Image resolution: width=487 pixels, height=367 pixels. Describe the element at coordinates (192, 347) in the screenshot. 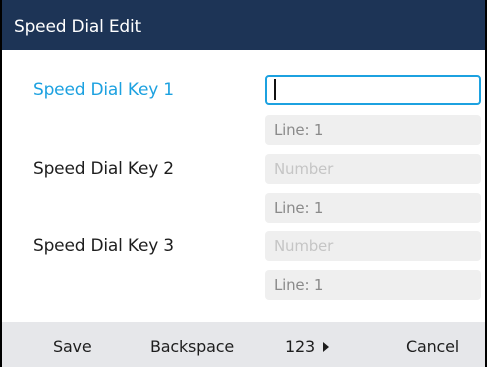

I see `backspace-button: Backspace` at that location.